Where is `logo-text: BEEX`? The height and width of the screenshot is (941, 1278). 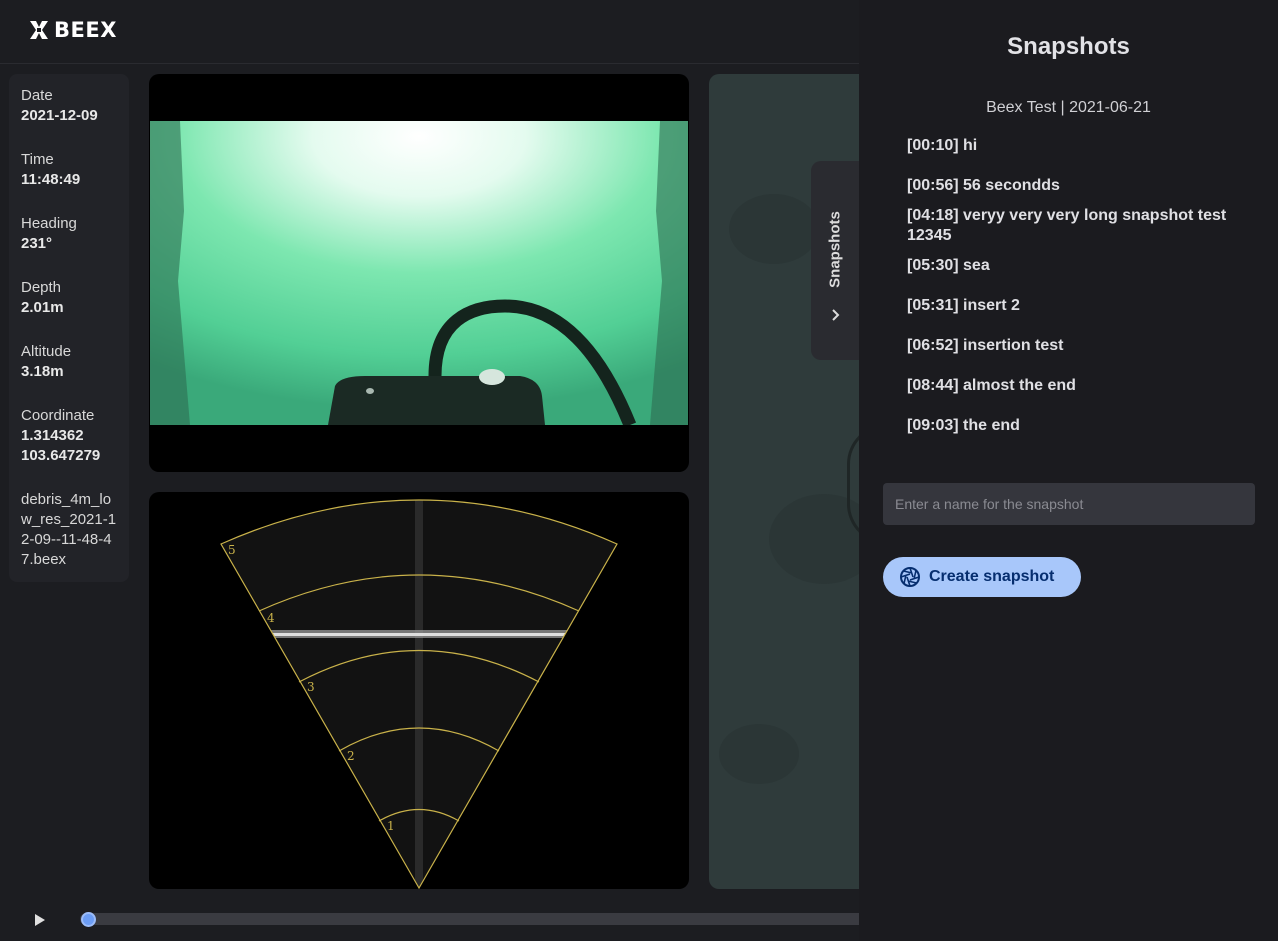 logo-text: BEEX is located at coordinates (85, 30).